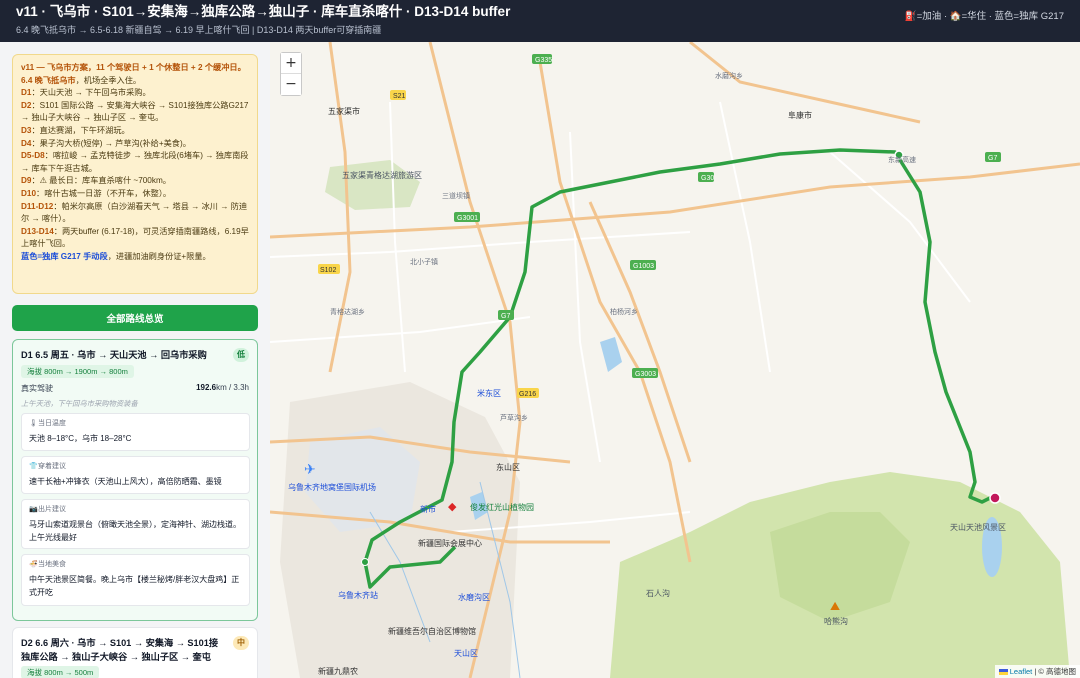  Describe the element at coordinates (527, 394) in the screenshot. I see `svg-text: G216` at that location.